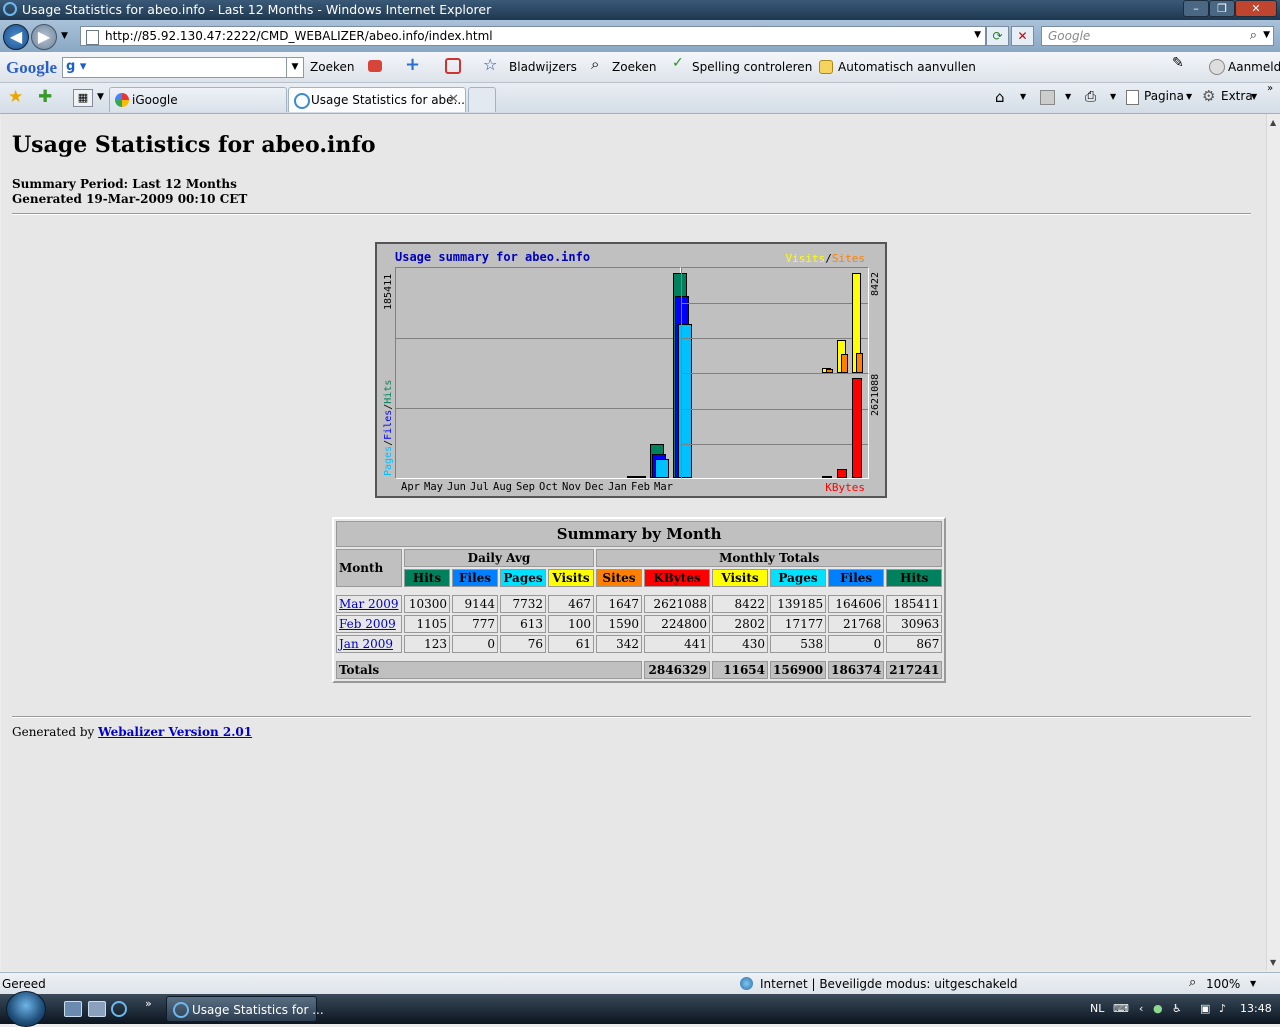 The width and height of the screenshot is (1280, 1027). I want to click on google-dropdown-icon: ▼, so click(294, 67).